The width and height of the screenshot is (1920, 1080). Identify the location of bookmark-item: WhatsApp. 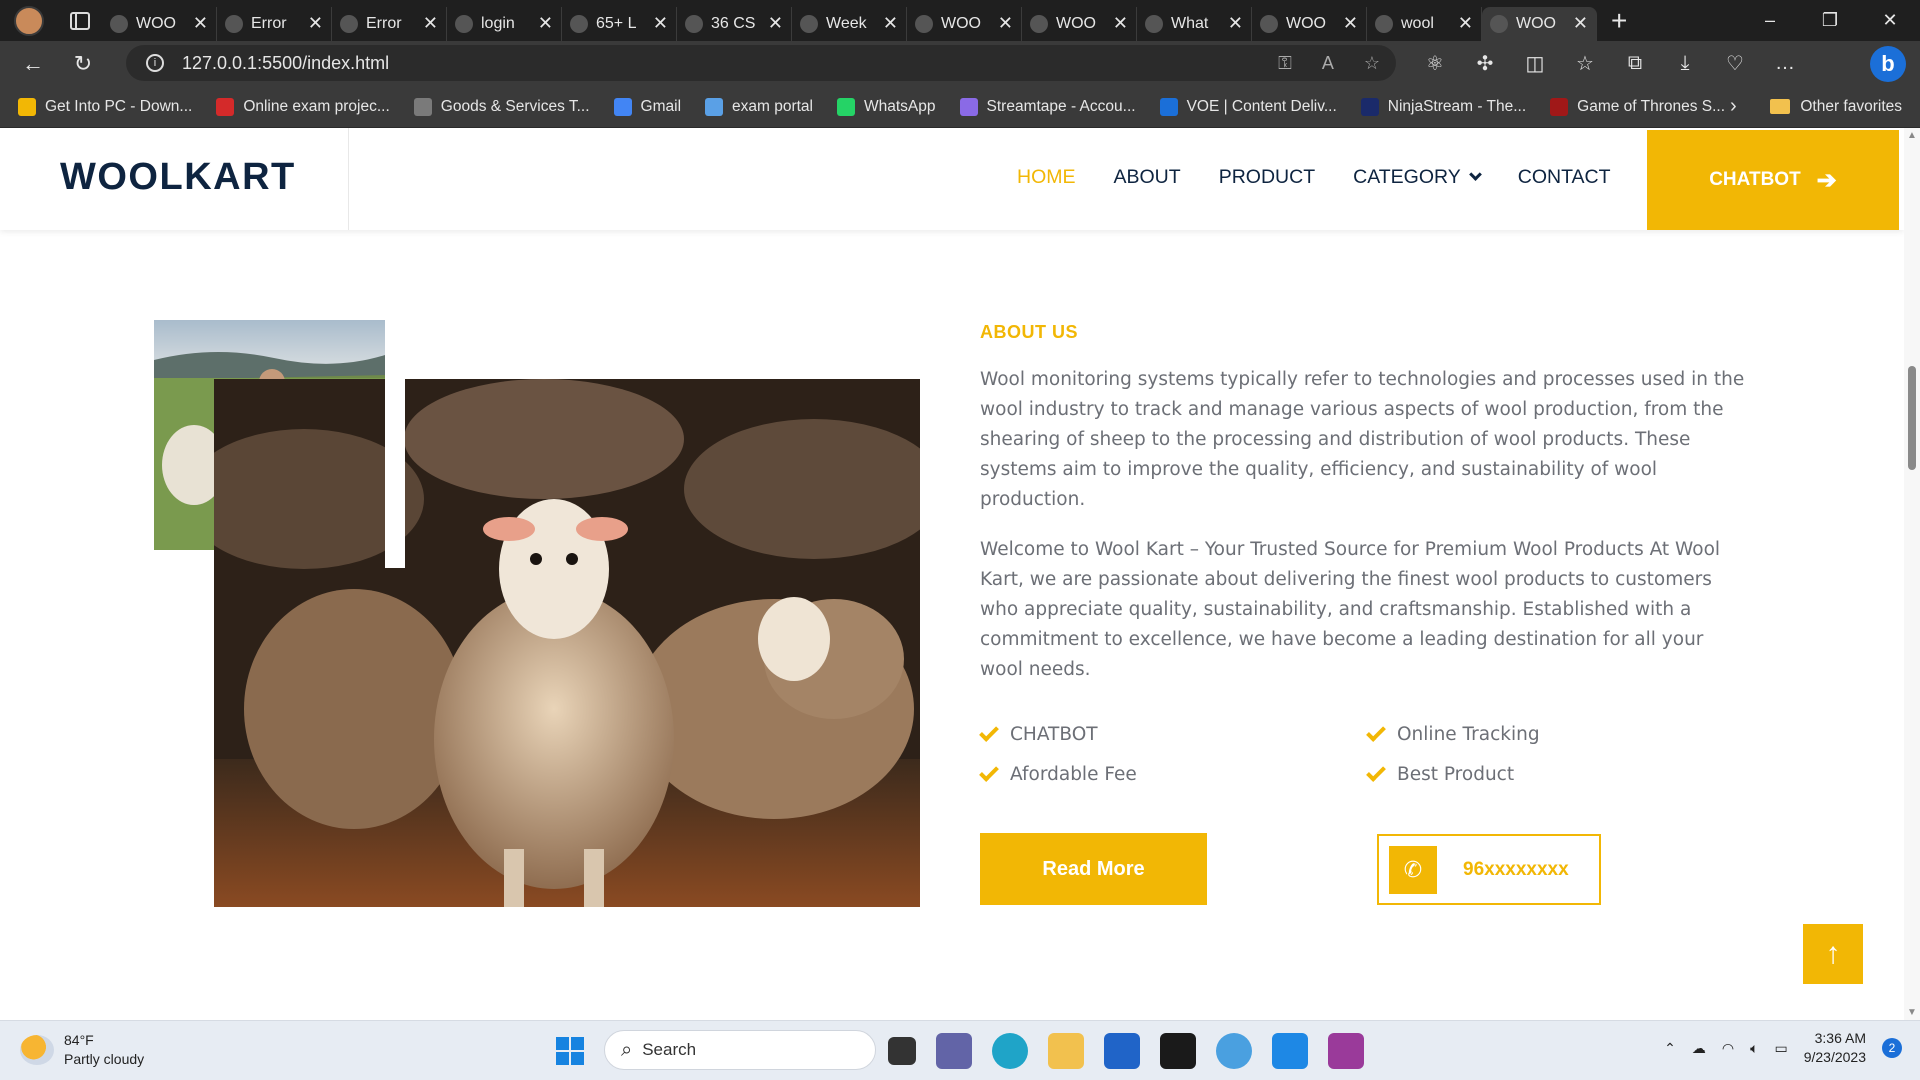
(886, 106).